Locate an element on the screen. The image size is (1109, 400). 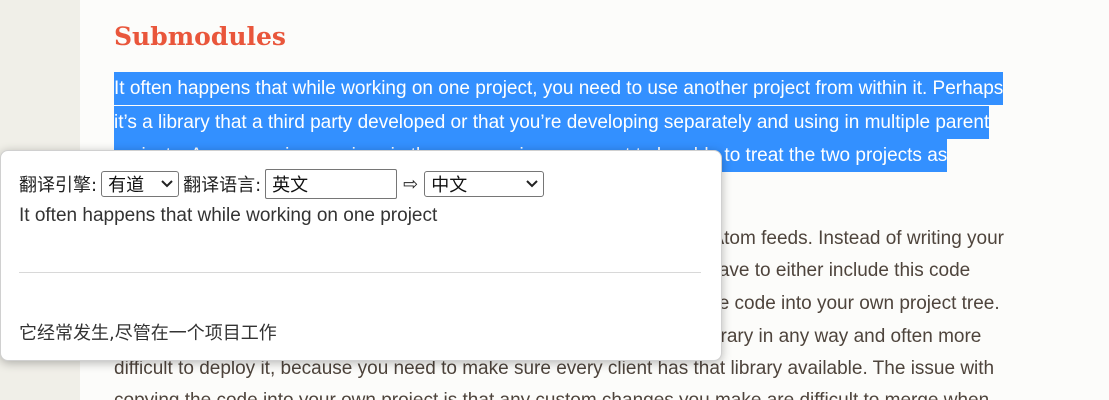
translation-toolbar: 翻译引擎: 有道 翻译语言: ⇨ 中文 is located at coordinates (282, 184).